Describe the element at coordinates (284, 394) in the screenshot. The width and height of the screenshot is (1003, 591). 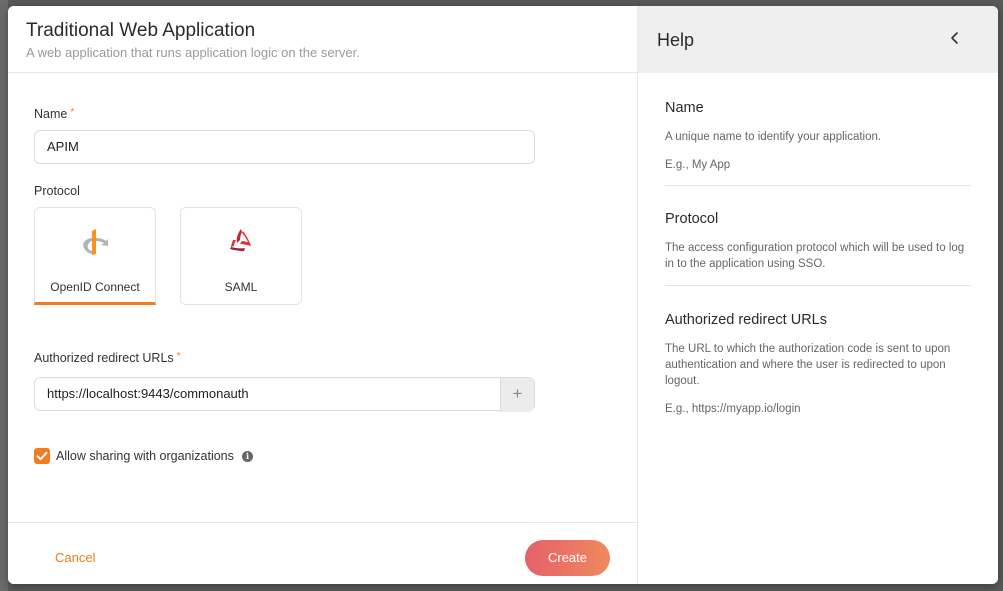
I see `redirect-url-input: https://localhost:9443/commonauth +` at that location.